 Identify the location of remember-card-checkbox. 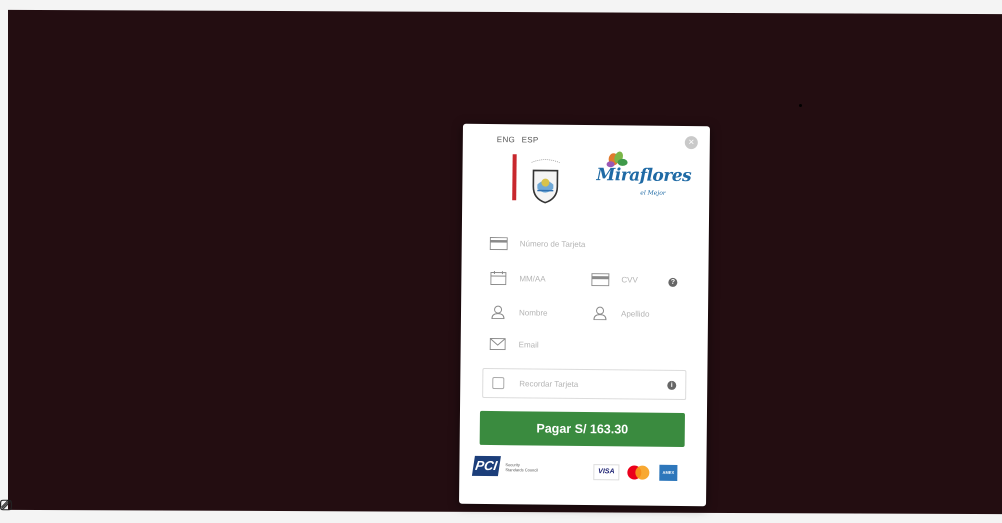
(498, 383).